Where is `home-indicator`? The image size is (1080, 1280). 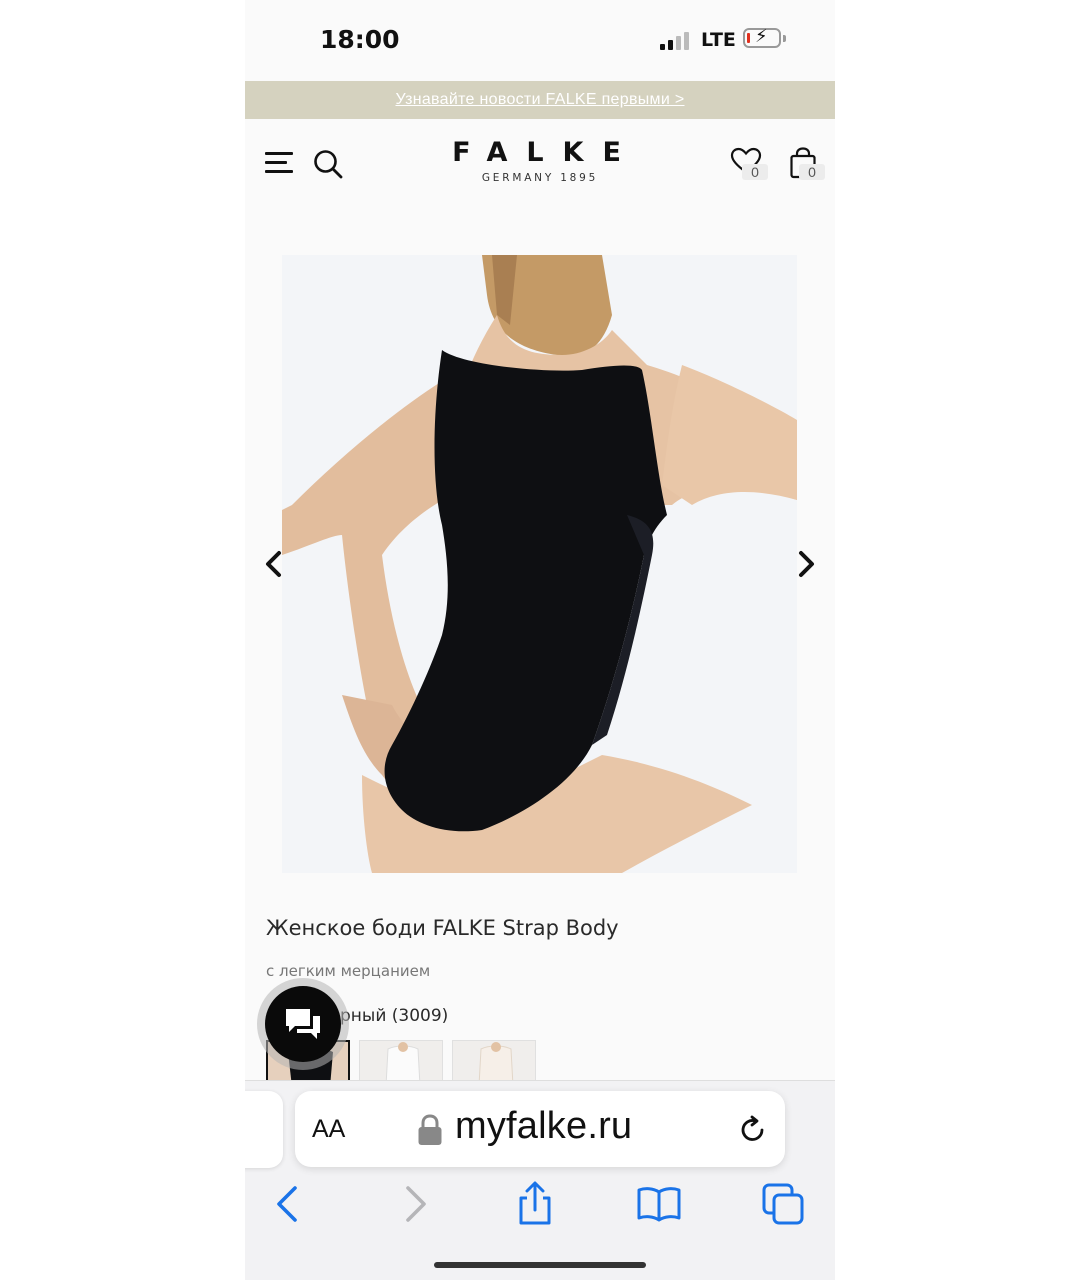
home-indicator is located at coordinates (540, 1265).